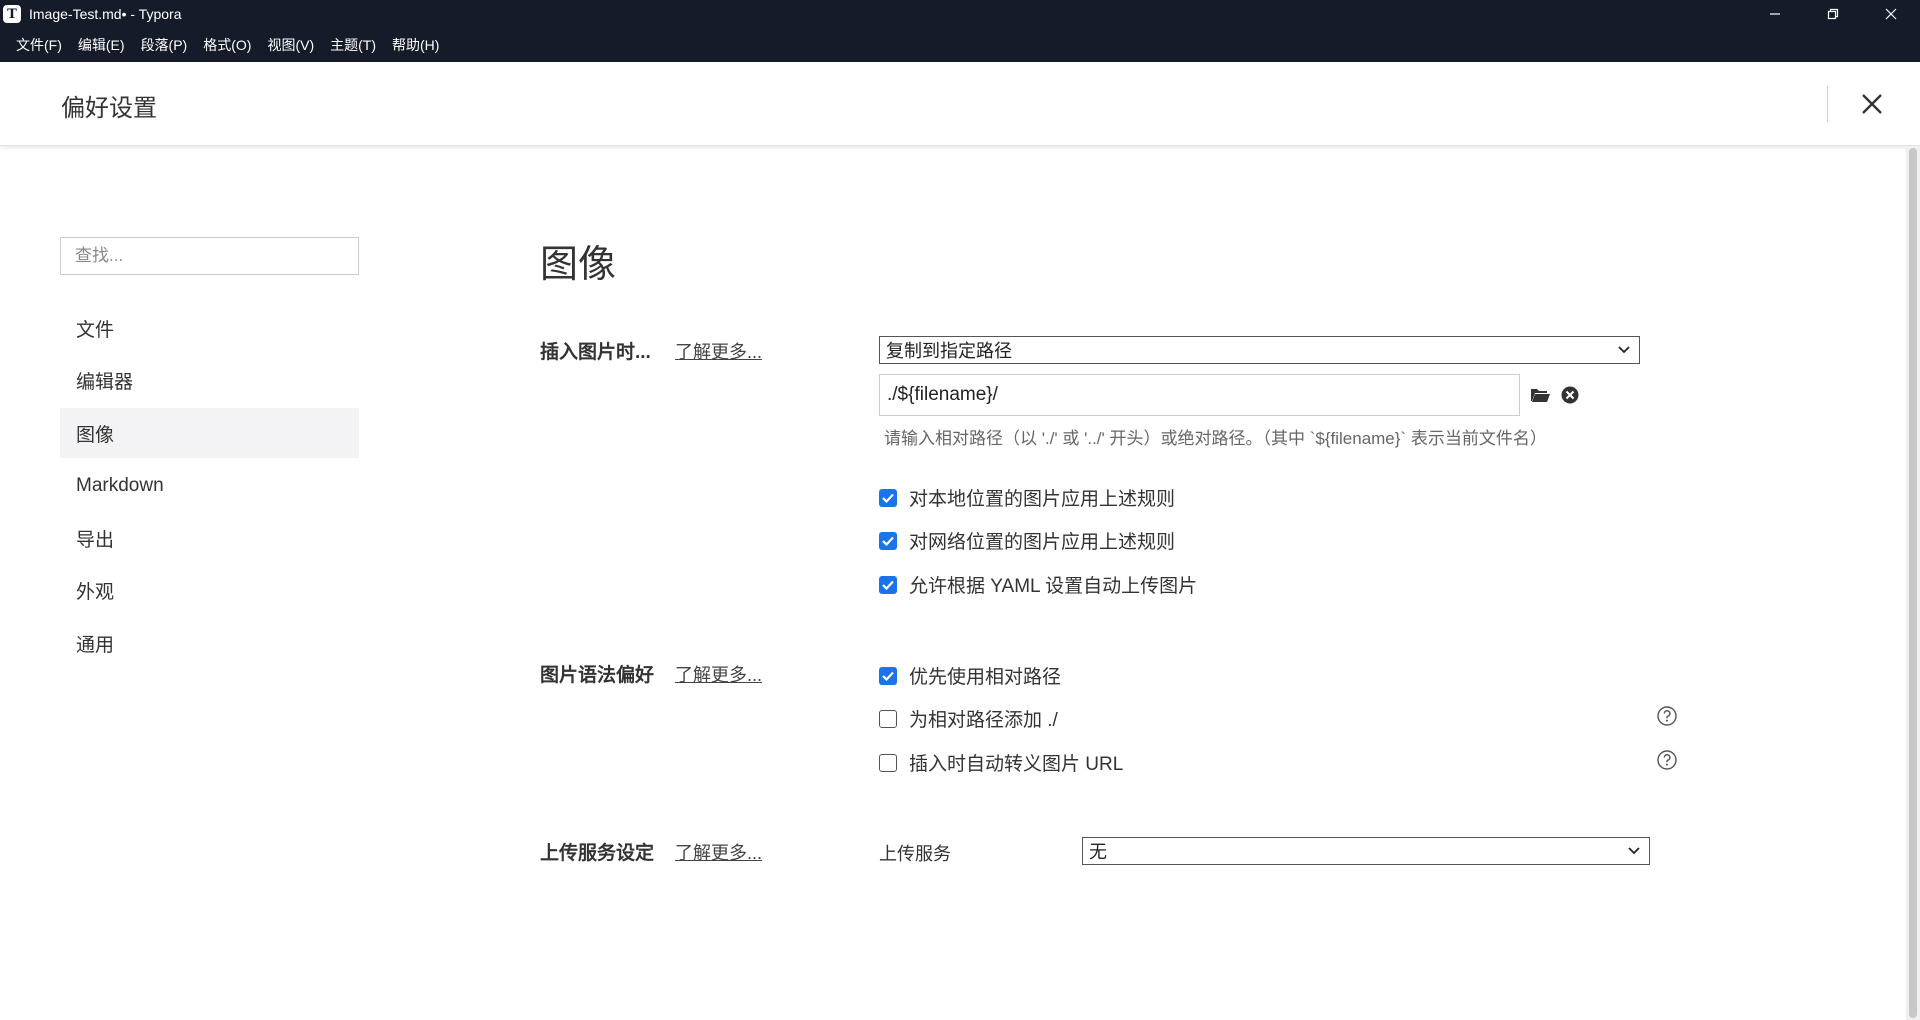 Image resolution: width=1920 pixels, height=1020 pixels. I want to click on minimize-icon, so click(1775, 14).